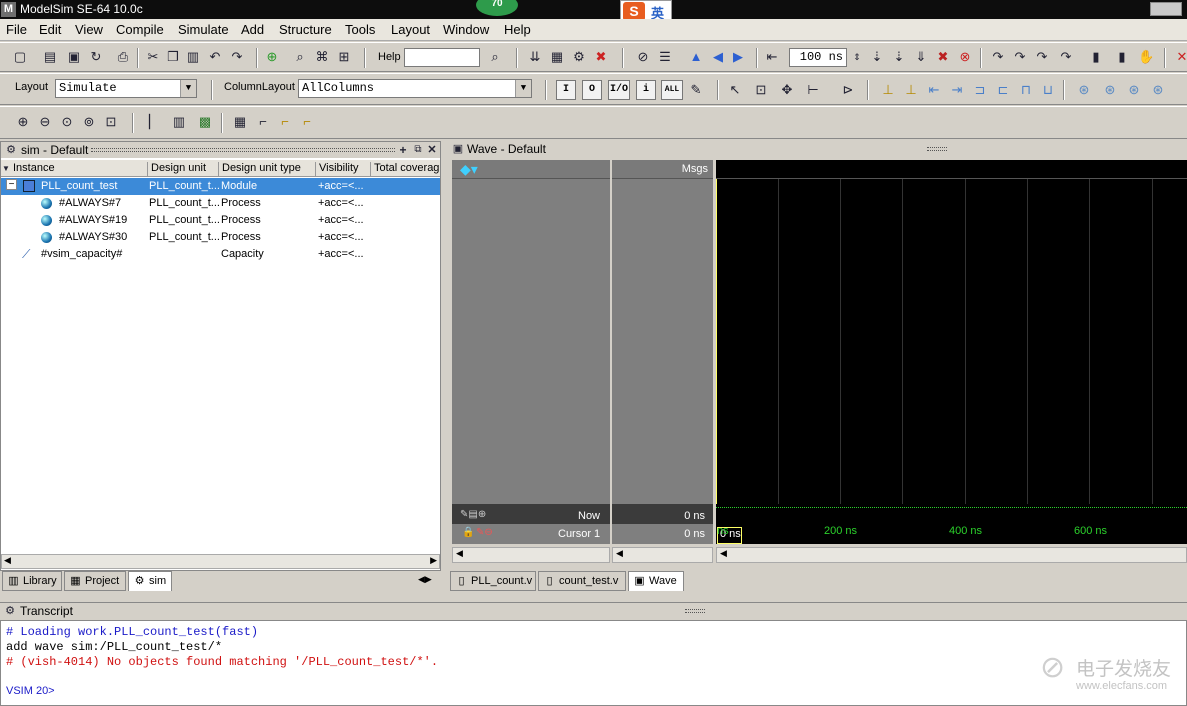 Image resolution: width=1187 pixels, height=706 pixels. Describe the element at coordinates (343, 169) in the screenshot. I see `column-visibility: Visibility` at that location.